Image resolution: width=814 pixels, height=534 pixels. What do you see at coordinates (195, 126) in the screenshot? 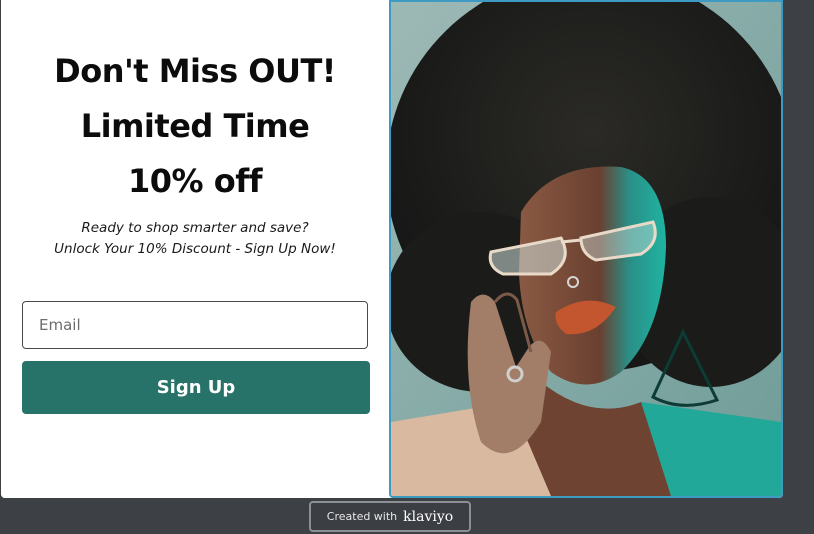
I see `headline-line-2: Limited Time` at bounding box center [195, 126].